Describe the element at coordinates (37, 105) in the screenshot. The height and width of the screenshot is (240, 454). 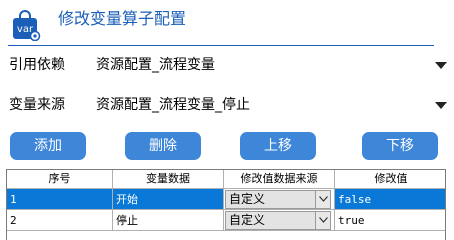
I see `source-label: 变量来源` at that location.